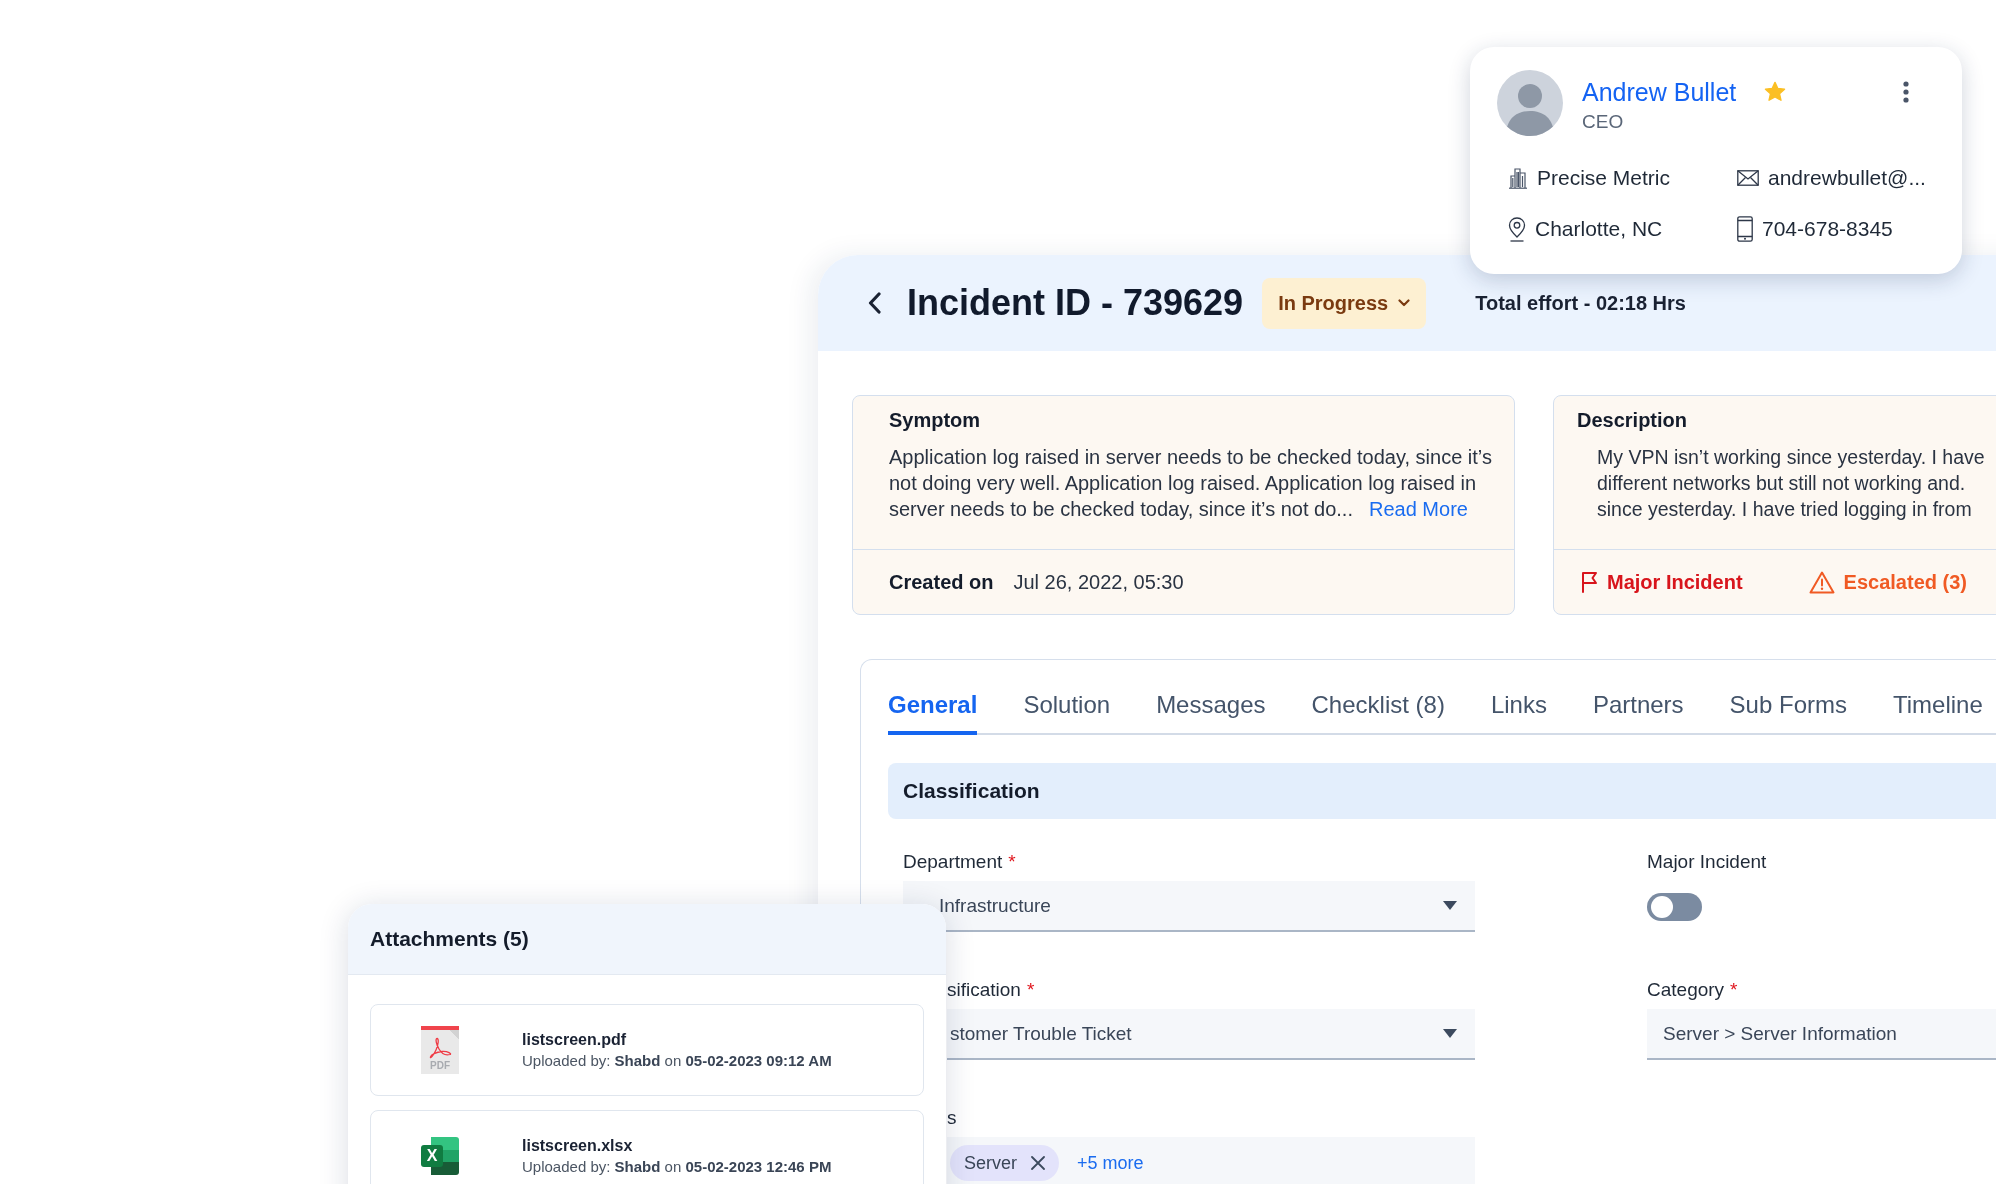  Describe the element at coordinates (1775, 92) in the screenshot. I see `star-icon` at that location.